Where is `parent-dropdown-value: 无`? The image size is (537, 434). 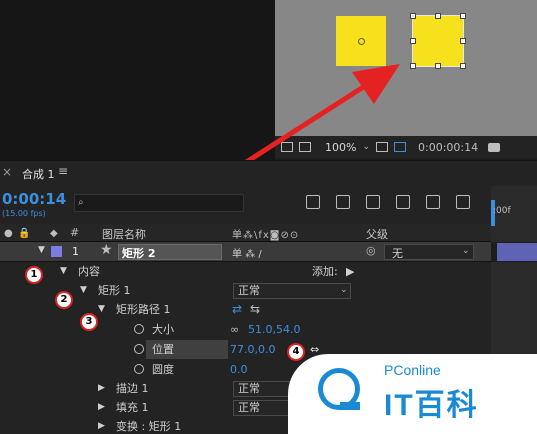 parent-dropdown-value: 无 is located at coordinates (397, 253).